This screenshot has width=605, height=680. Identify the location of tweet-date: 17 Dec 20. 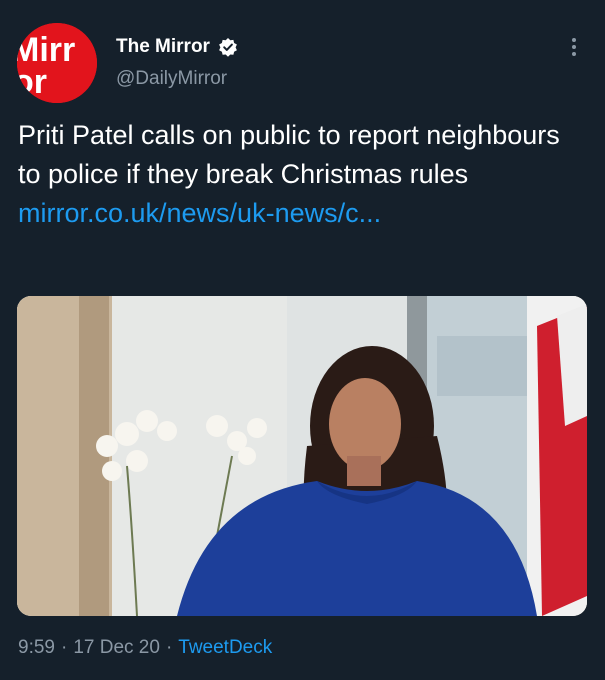
(116, 648).